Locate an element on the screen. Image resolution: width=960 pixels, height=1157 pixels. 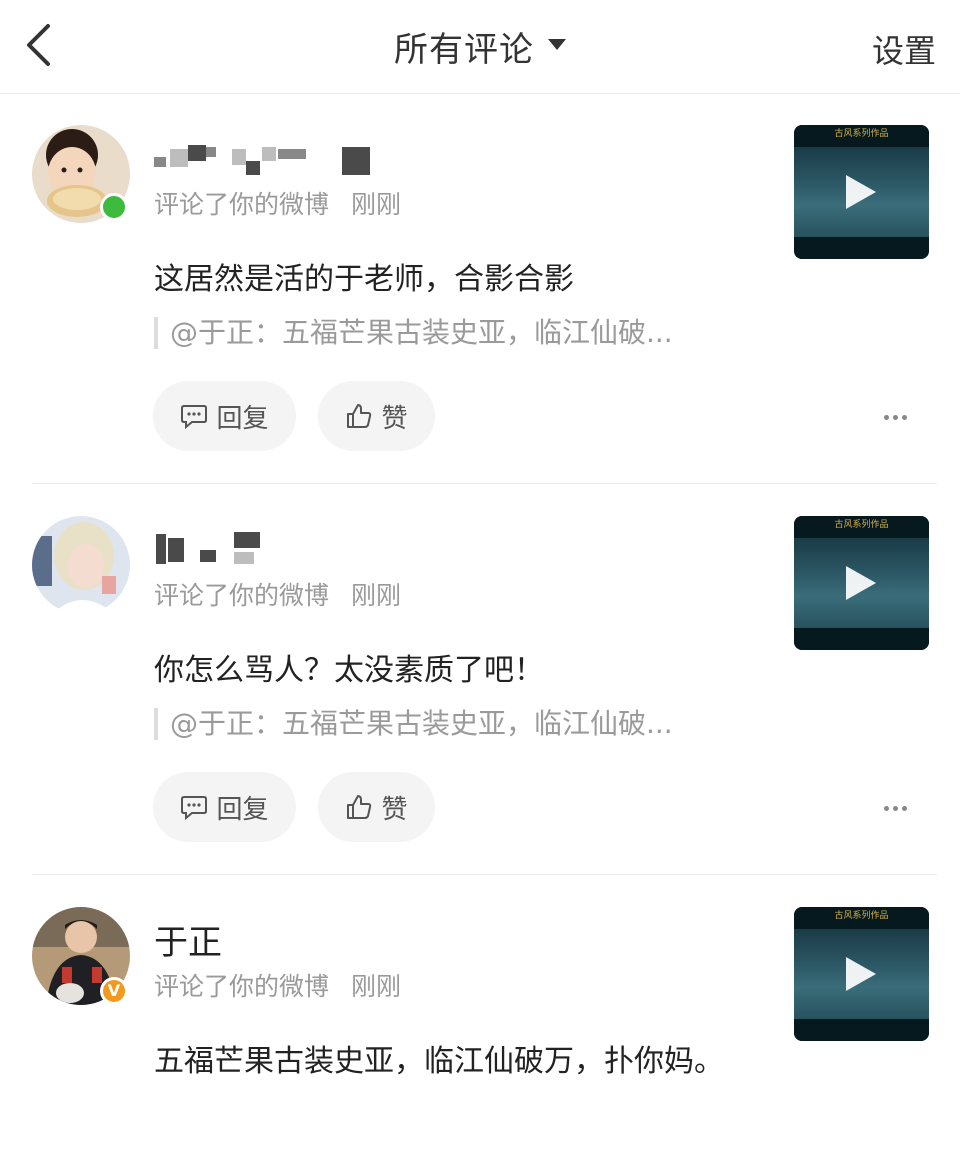
page-title: 所有评论 is located at coordinates (464, 50).